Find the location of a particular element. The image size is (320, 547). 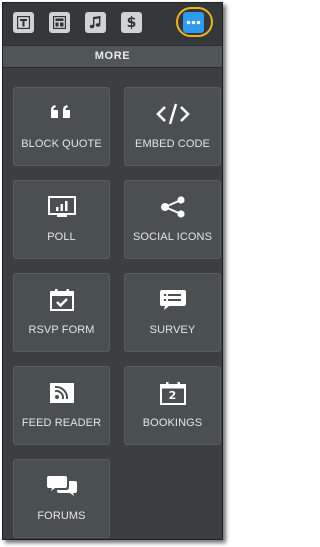

music-tool-button is located at coordinates (95, 22).